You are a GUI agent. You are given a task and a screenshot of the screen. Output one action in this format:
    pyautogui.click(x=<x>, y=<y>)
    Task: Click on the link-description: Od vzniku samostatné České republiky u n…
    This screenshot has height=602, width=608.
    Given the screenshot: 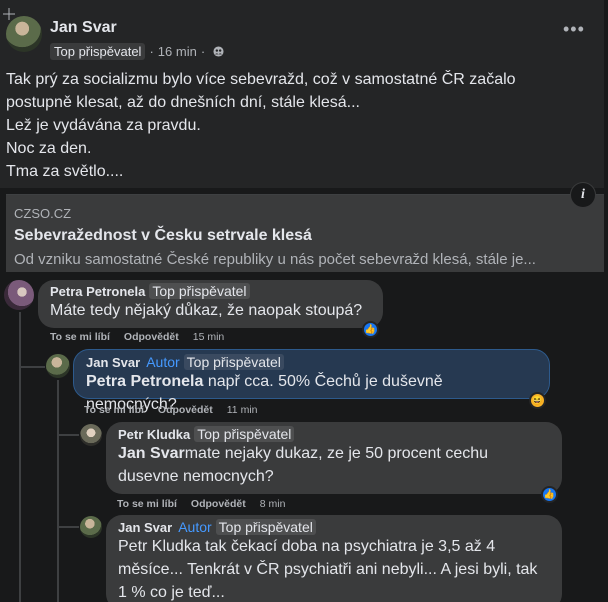 What is the action you would take?
    pyautogui.click(x=275, y=259)
    